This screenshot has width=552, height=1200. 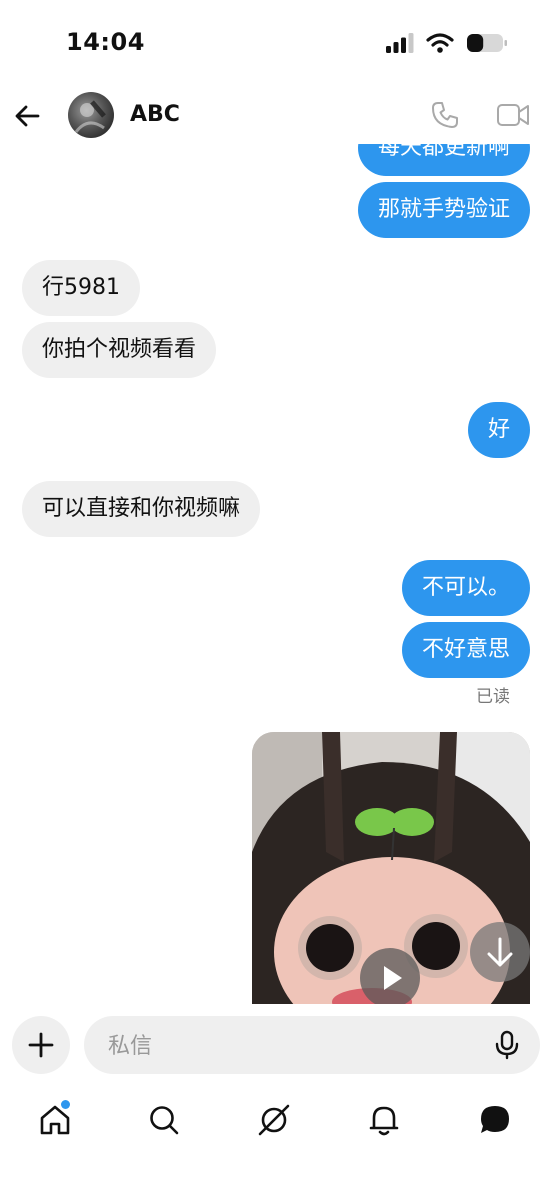 I want to click on message-bubble-incoming: 你拍个视频看看, so click(x=119, y=350).